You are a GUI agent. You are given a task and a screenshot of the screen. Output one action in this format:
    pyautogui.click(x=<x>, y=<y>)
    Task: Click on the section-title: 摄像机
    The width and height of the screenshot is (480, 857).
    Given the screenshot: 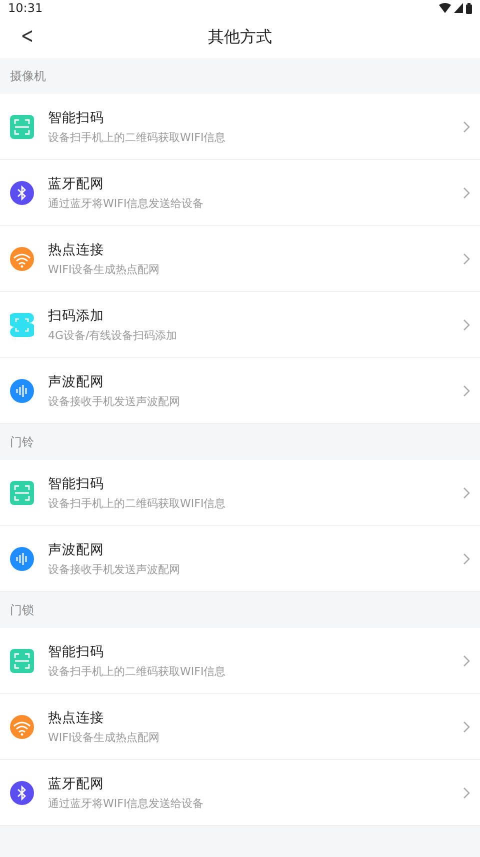 What is the action you would take?
    pyautogui.click(x=28, y=76)
    